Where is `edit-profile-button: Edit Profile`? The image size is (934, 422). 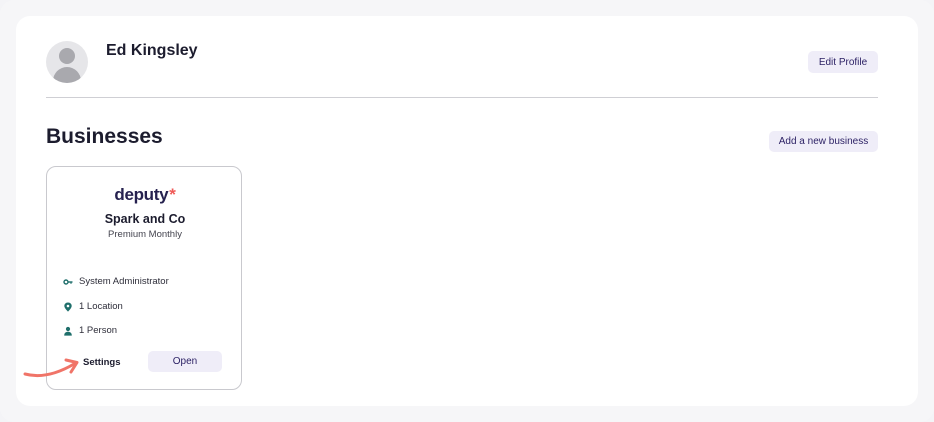 edit-profile-button: Edit Profile is located at coordinates (843, 62).